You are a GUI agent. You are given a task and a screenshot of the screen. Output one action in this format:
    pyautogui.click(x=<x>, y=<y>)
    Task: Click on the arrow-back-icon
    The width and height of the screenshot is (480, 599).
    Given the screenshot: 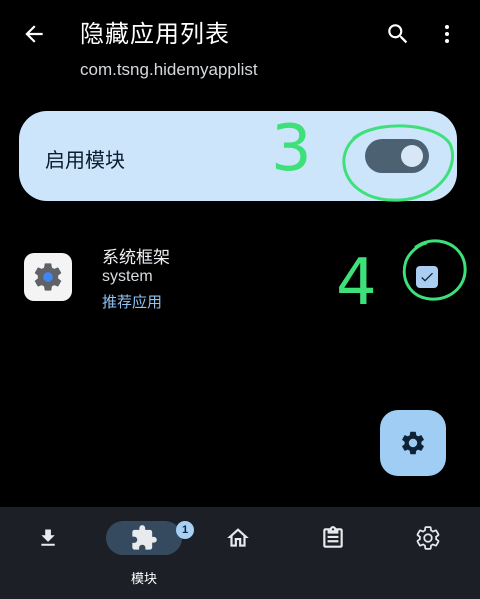 What is the action you would take?
    pyautogui.click(x=34, y=34)
    